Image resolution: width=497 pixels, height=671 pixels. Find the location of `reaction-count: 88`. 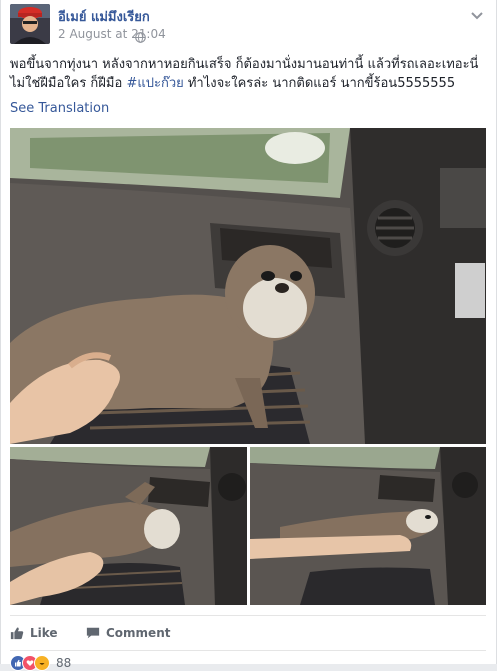

reaction-count: 88 is located at coordinates (63, 663).